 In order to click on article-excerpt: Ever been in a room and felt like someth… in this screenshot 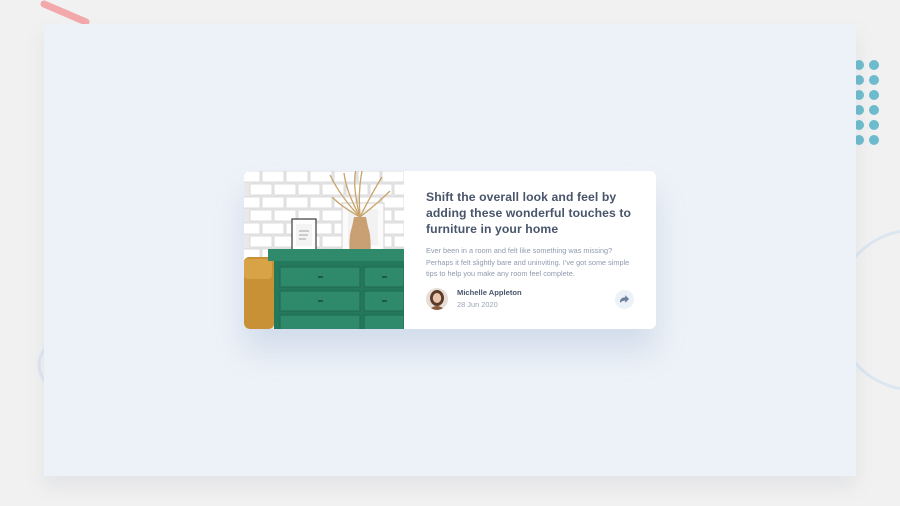, I will do `click(528, 262)`.